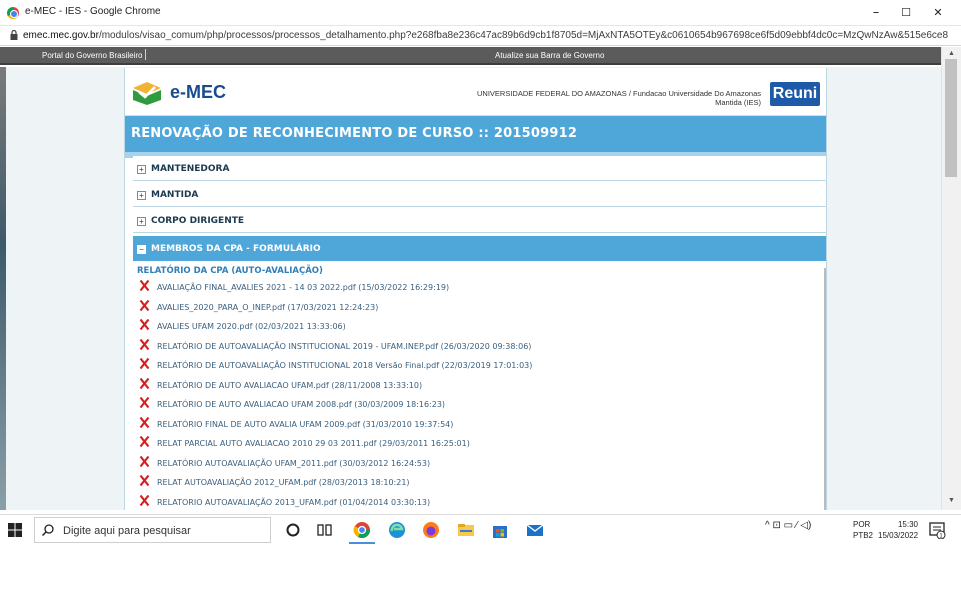 The image size is (961, 598). What do you see at coordinates (145, 54) in the screenshot?
I see `gov-separator` at bounding box center [145, 54].